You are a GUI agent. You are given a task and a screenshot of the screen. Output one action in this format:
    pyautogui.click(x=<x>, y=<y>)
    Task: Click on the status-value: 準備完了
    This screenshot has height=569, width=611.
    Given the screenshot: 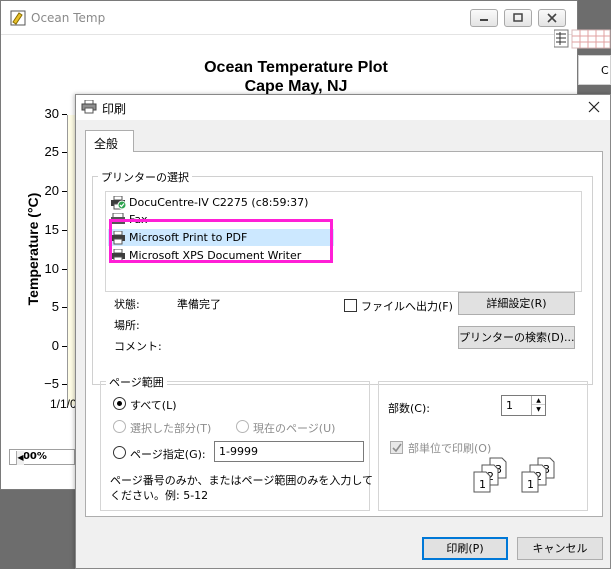 What is the action you would take?
    pyautogui.click(x=199, y=304)
    